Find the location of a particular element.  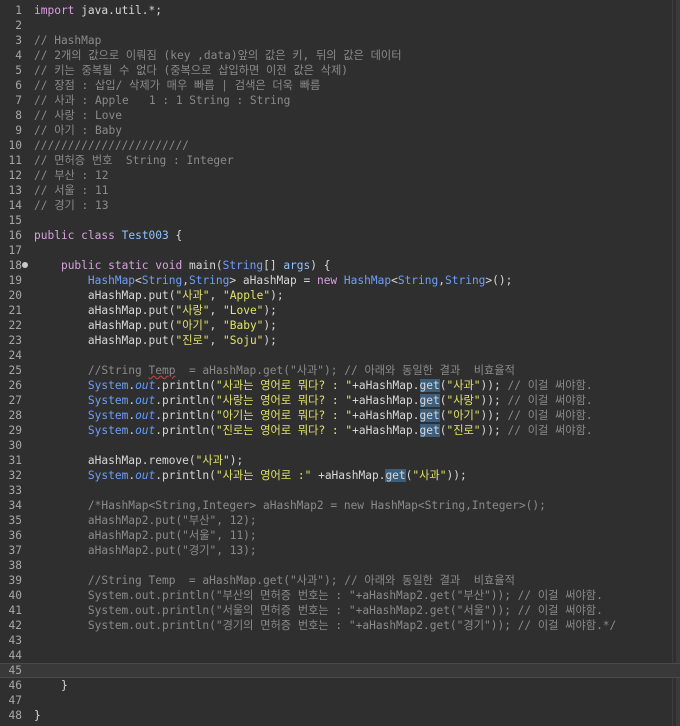

line-number: 35 is located at coordinates (15, 520).